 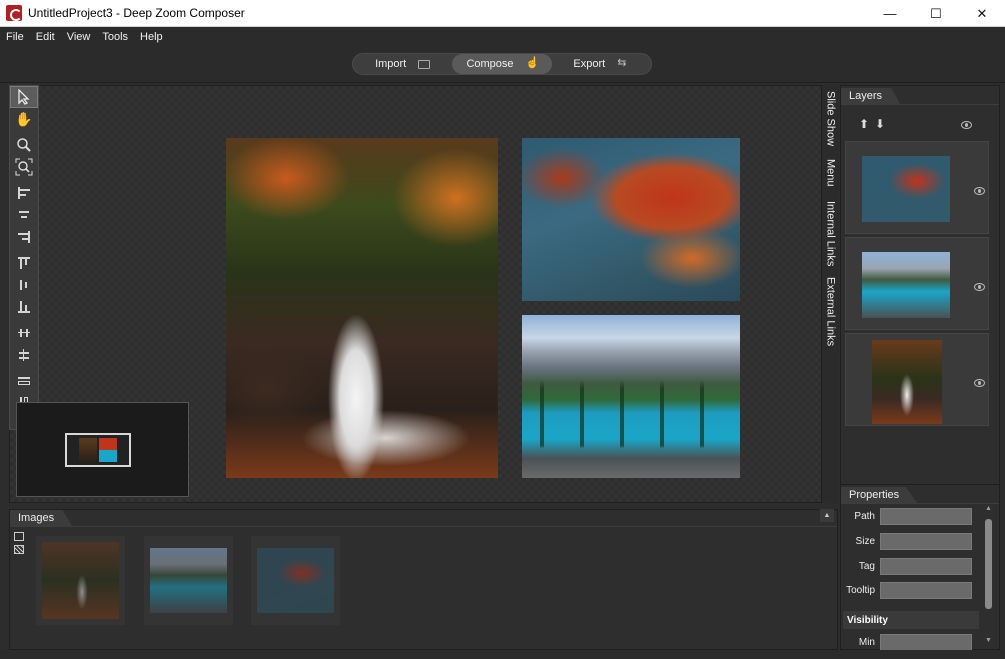 I want to click on min-field, so click(x=926, y=642).